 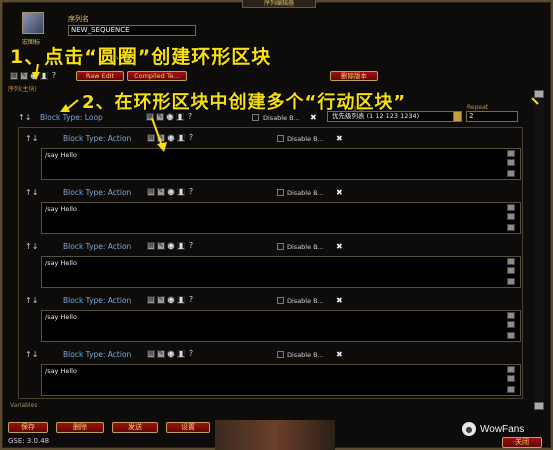 I want to click on settings-button: 设置, so click(x=188, y=427).